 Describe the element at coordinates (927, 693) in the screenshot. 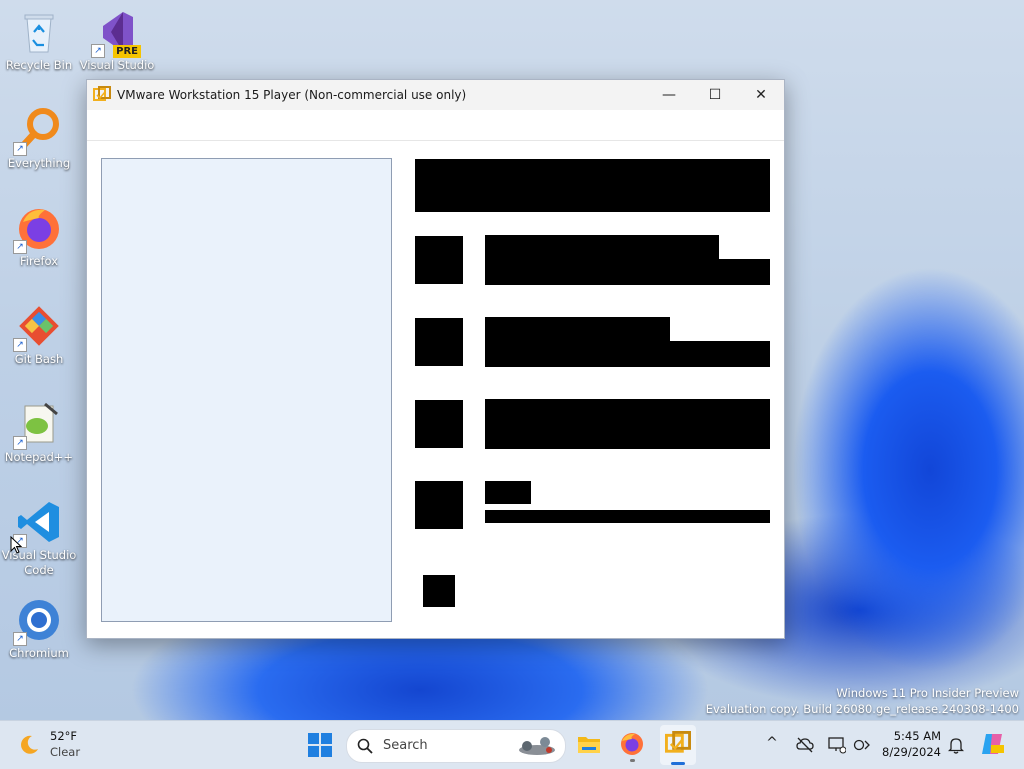

I see `watermark-line-1: Windows 11 Pro Insider Preview` at that location.